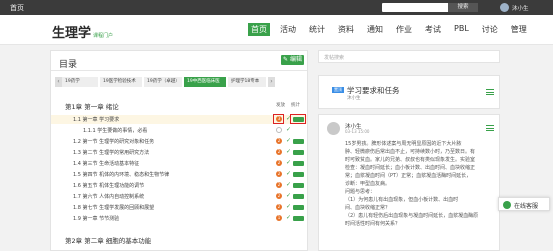 This screenshot has height=251, width=553. What do you see at coordinates (121, 82) in the screenshot?
I see `tab-class-2: 19医学检验技术` at bounding box center [121, 82].